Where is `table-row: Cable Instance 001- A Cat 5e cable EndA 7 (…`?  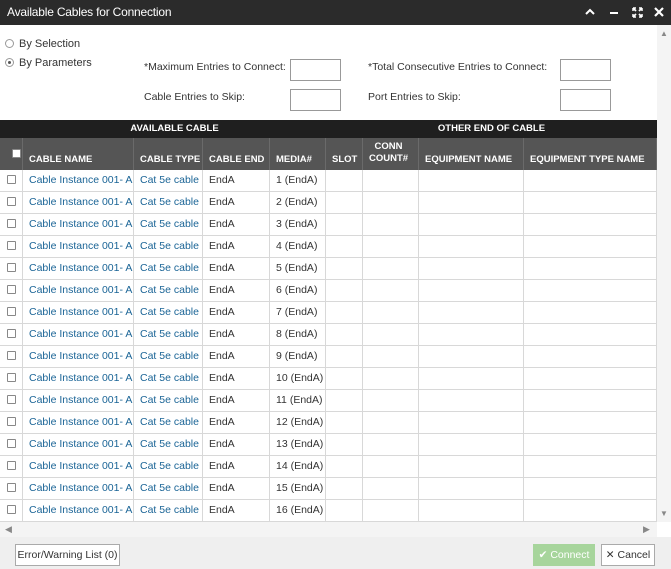 table-row: Cable Instance 001- A Cat 5e cable EndA 7 (… is located at coordinates (328, 313).